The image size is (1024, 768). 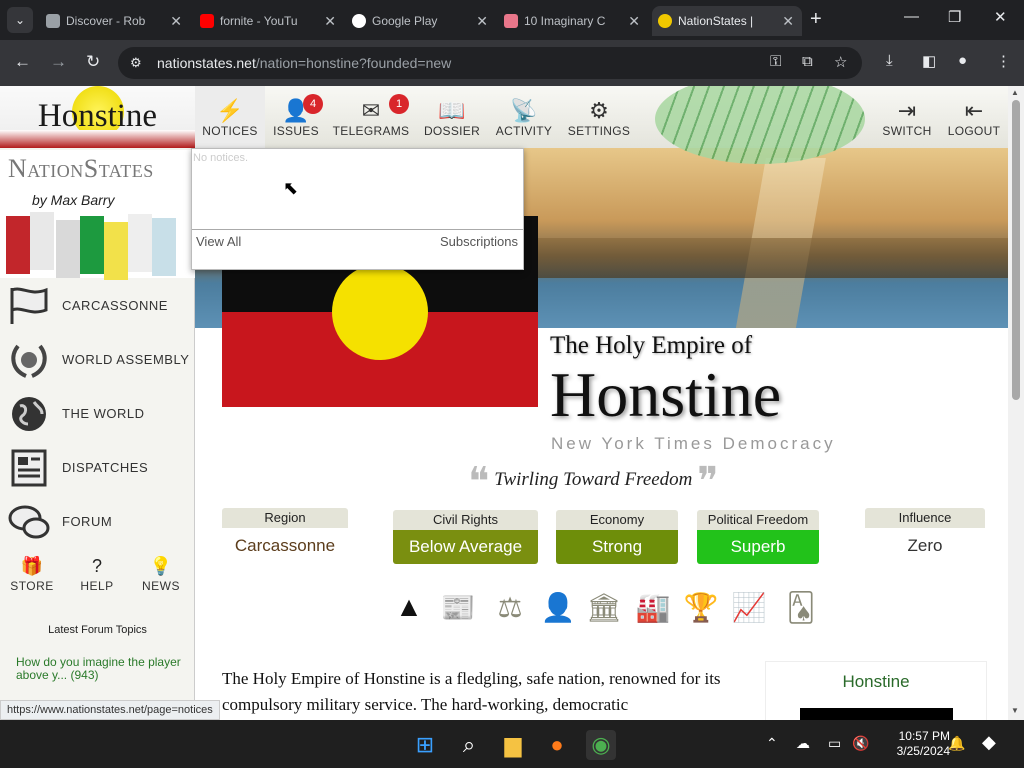 I want to click on minimize-icon: —, so click(x=911, y=16).